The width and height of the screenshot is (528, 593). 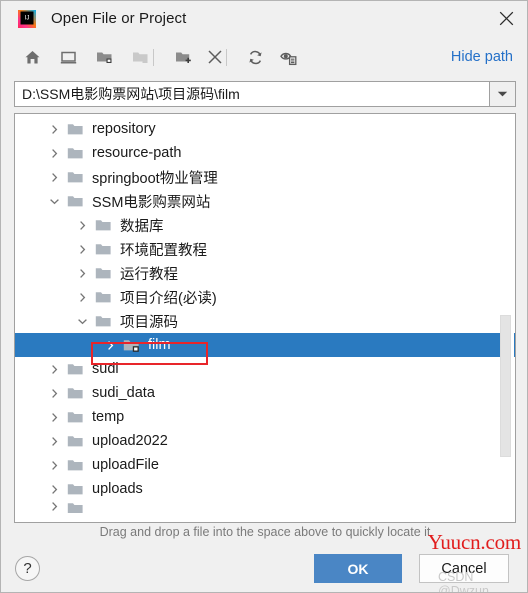 What do you see at coordinates (255, 57) in the screenshot?
I see `refresh-icon` at bounding box center [255, 57].